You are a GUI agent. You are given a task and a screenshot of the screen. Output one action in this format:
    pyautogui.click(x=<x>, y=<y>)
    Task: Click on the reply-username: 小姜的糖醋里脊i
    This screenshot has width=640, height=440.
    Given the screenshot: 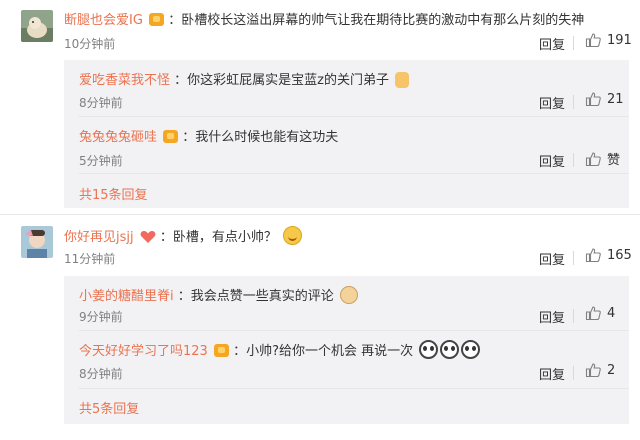 What is the action you would take?
    pyautogui.click(x=126, y=296)
    